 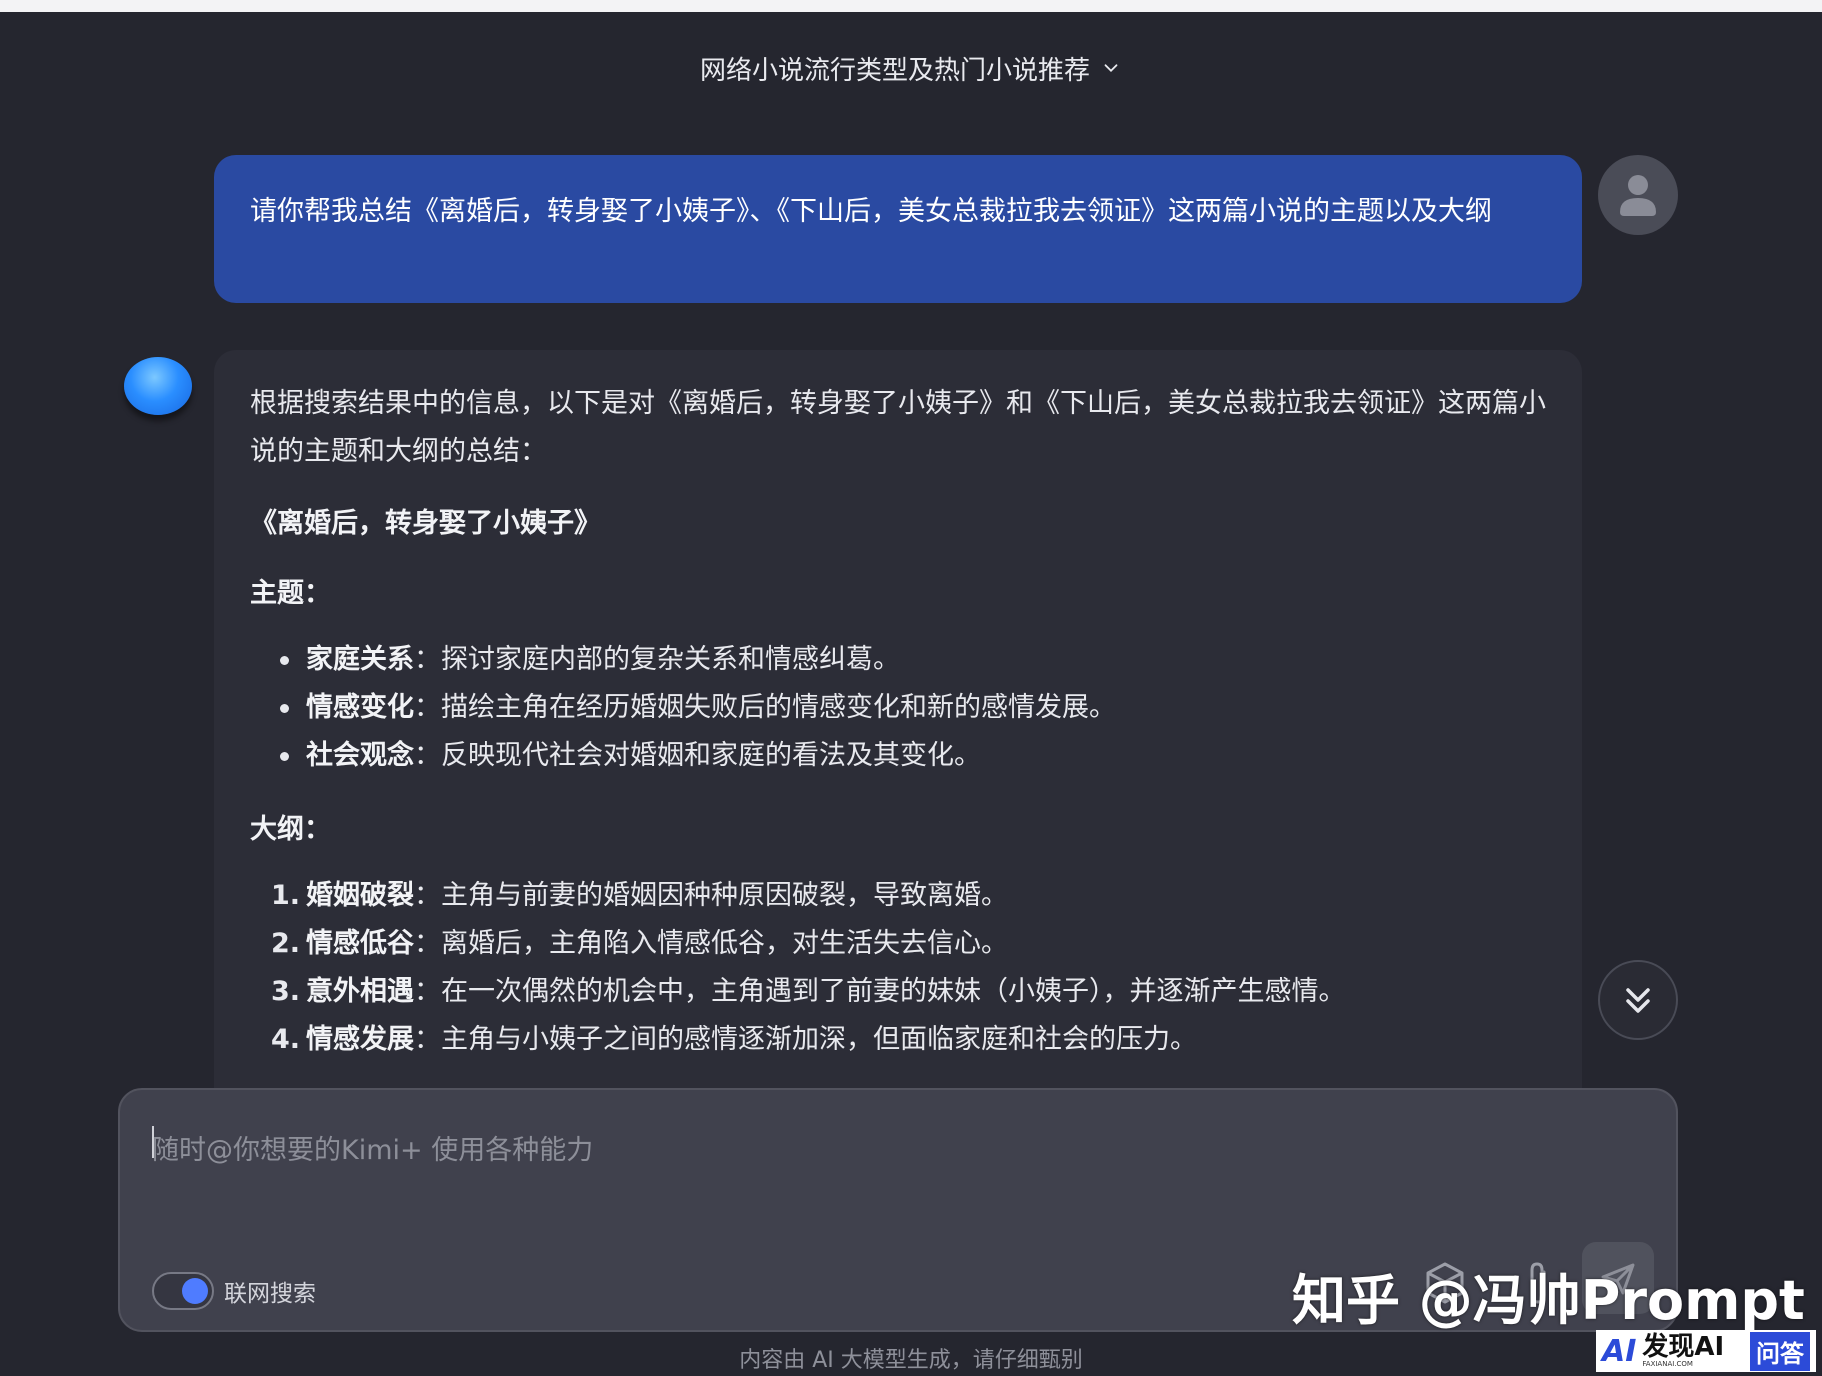 I want to click on web-search-label: 联网搜索, so click(x=270, y=1294).